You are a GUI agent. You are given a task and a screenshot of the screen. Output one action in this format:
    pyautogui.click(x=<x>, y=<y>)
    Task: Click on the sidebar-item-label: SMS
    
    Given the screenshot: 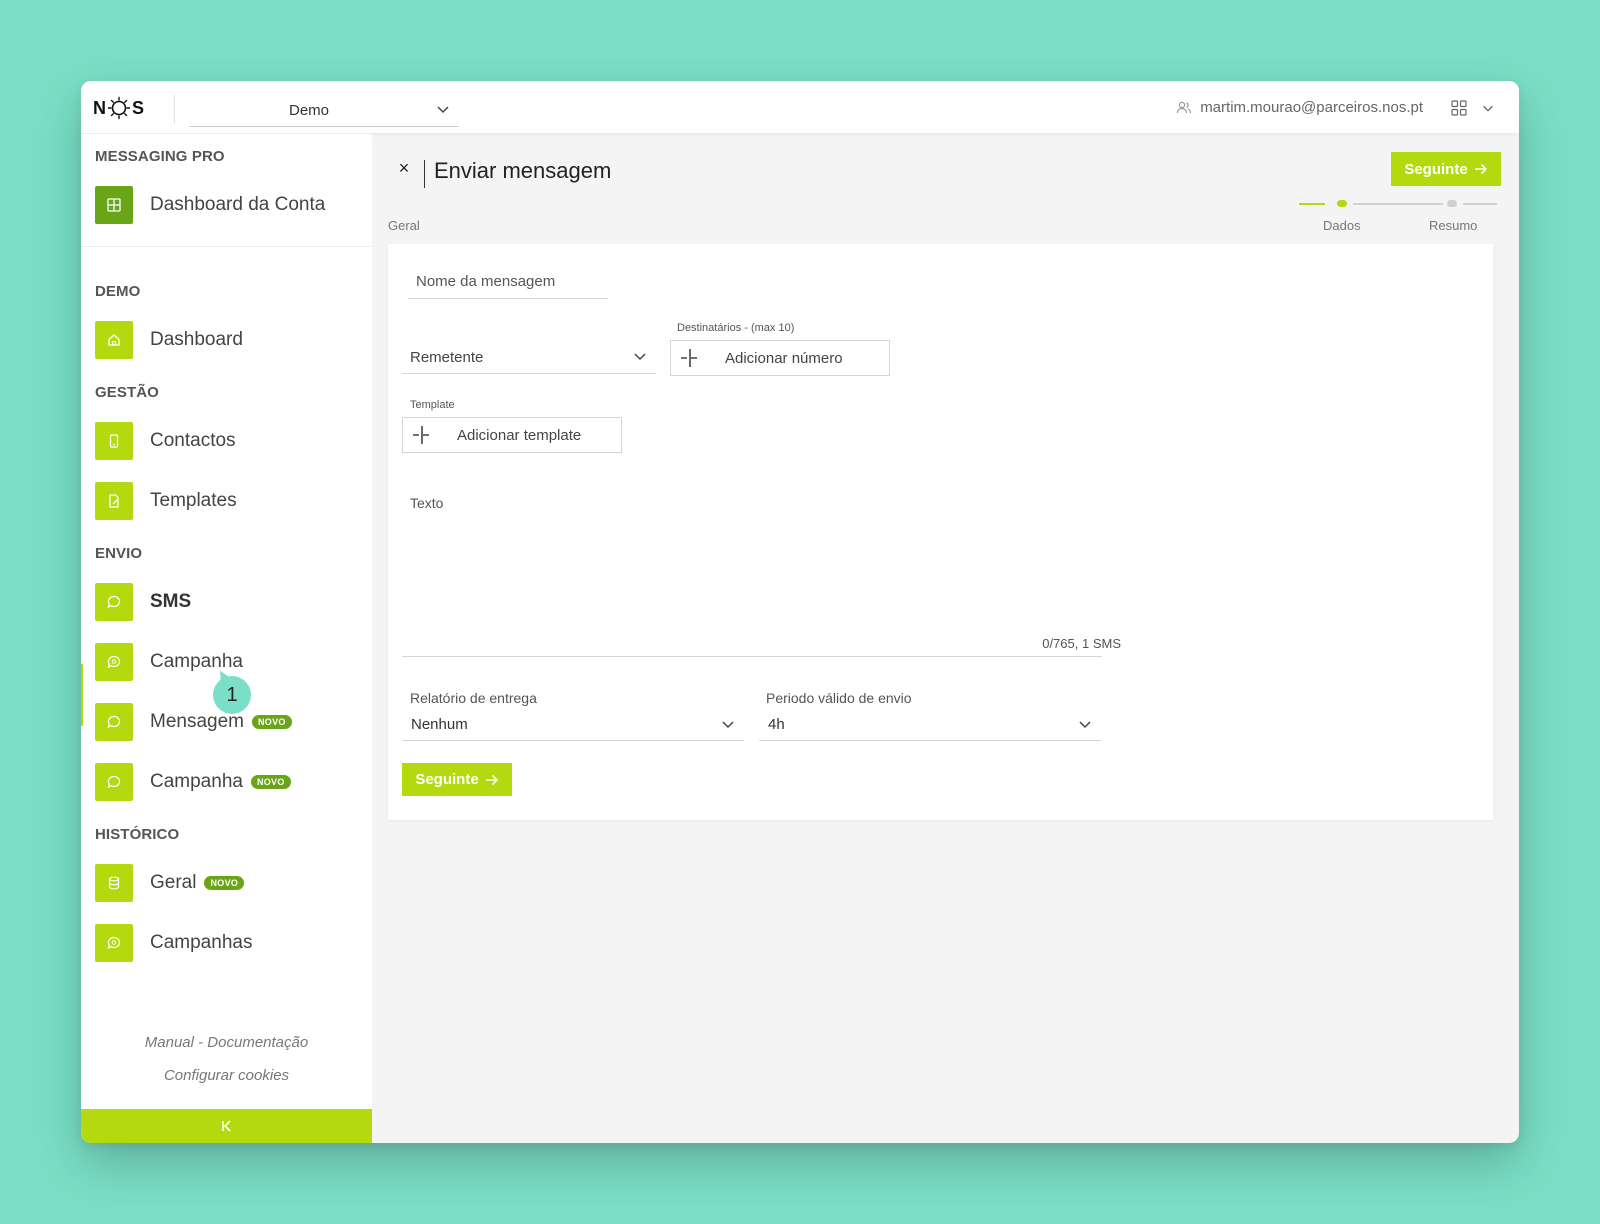 What is the action you would take?
    pyautogui.click(x=171, y=601)
    